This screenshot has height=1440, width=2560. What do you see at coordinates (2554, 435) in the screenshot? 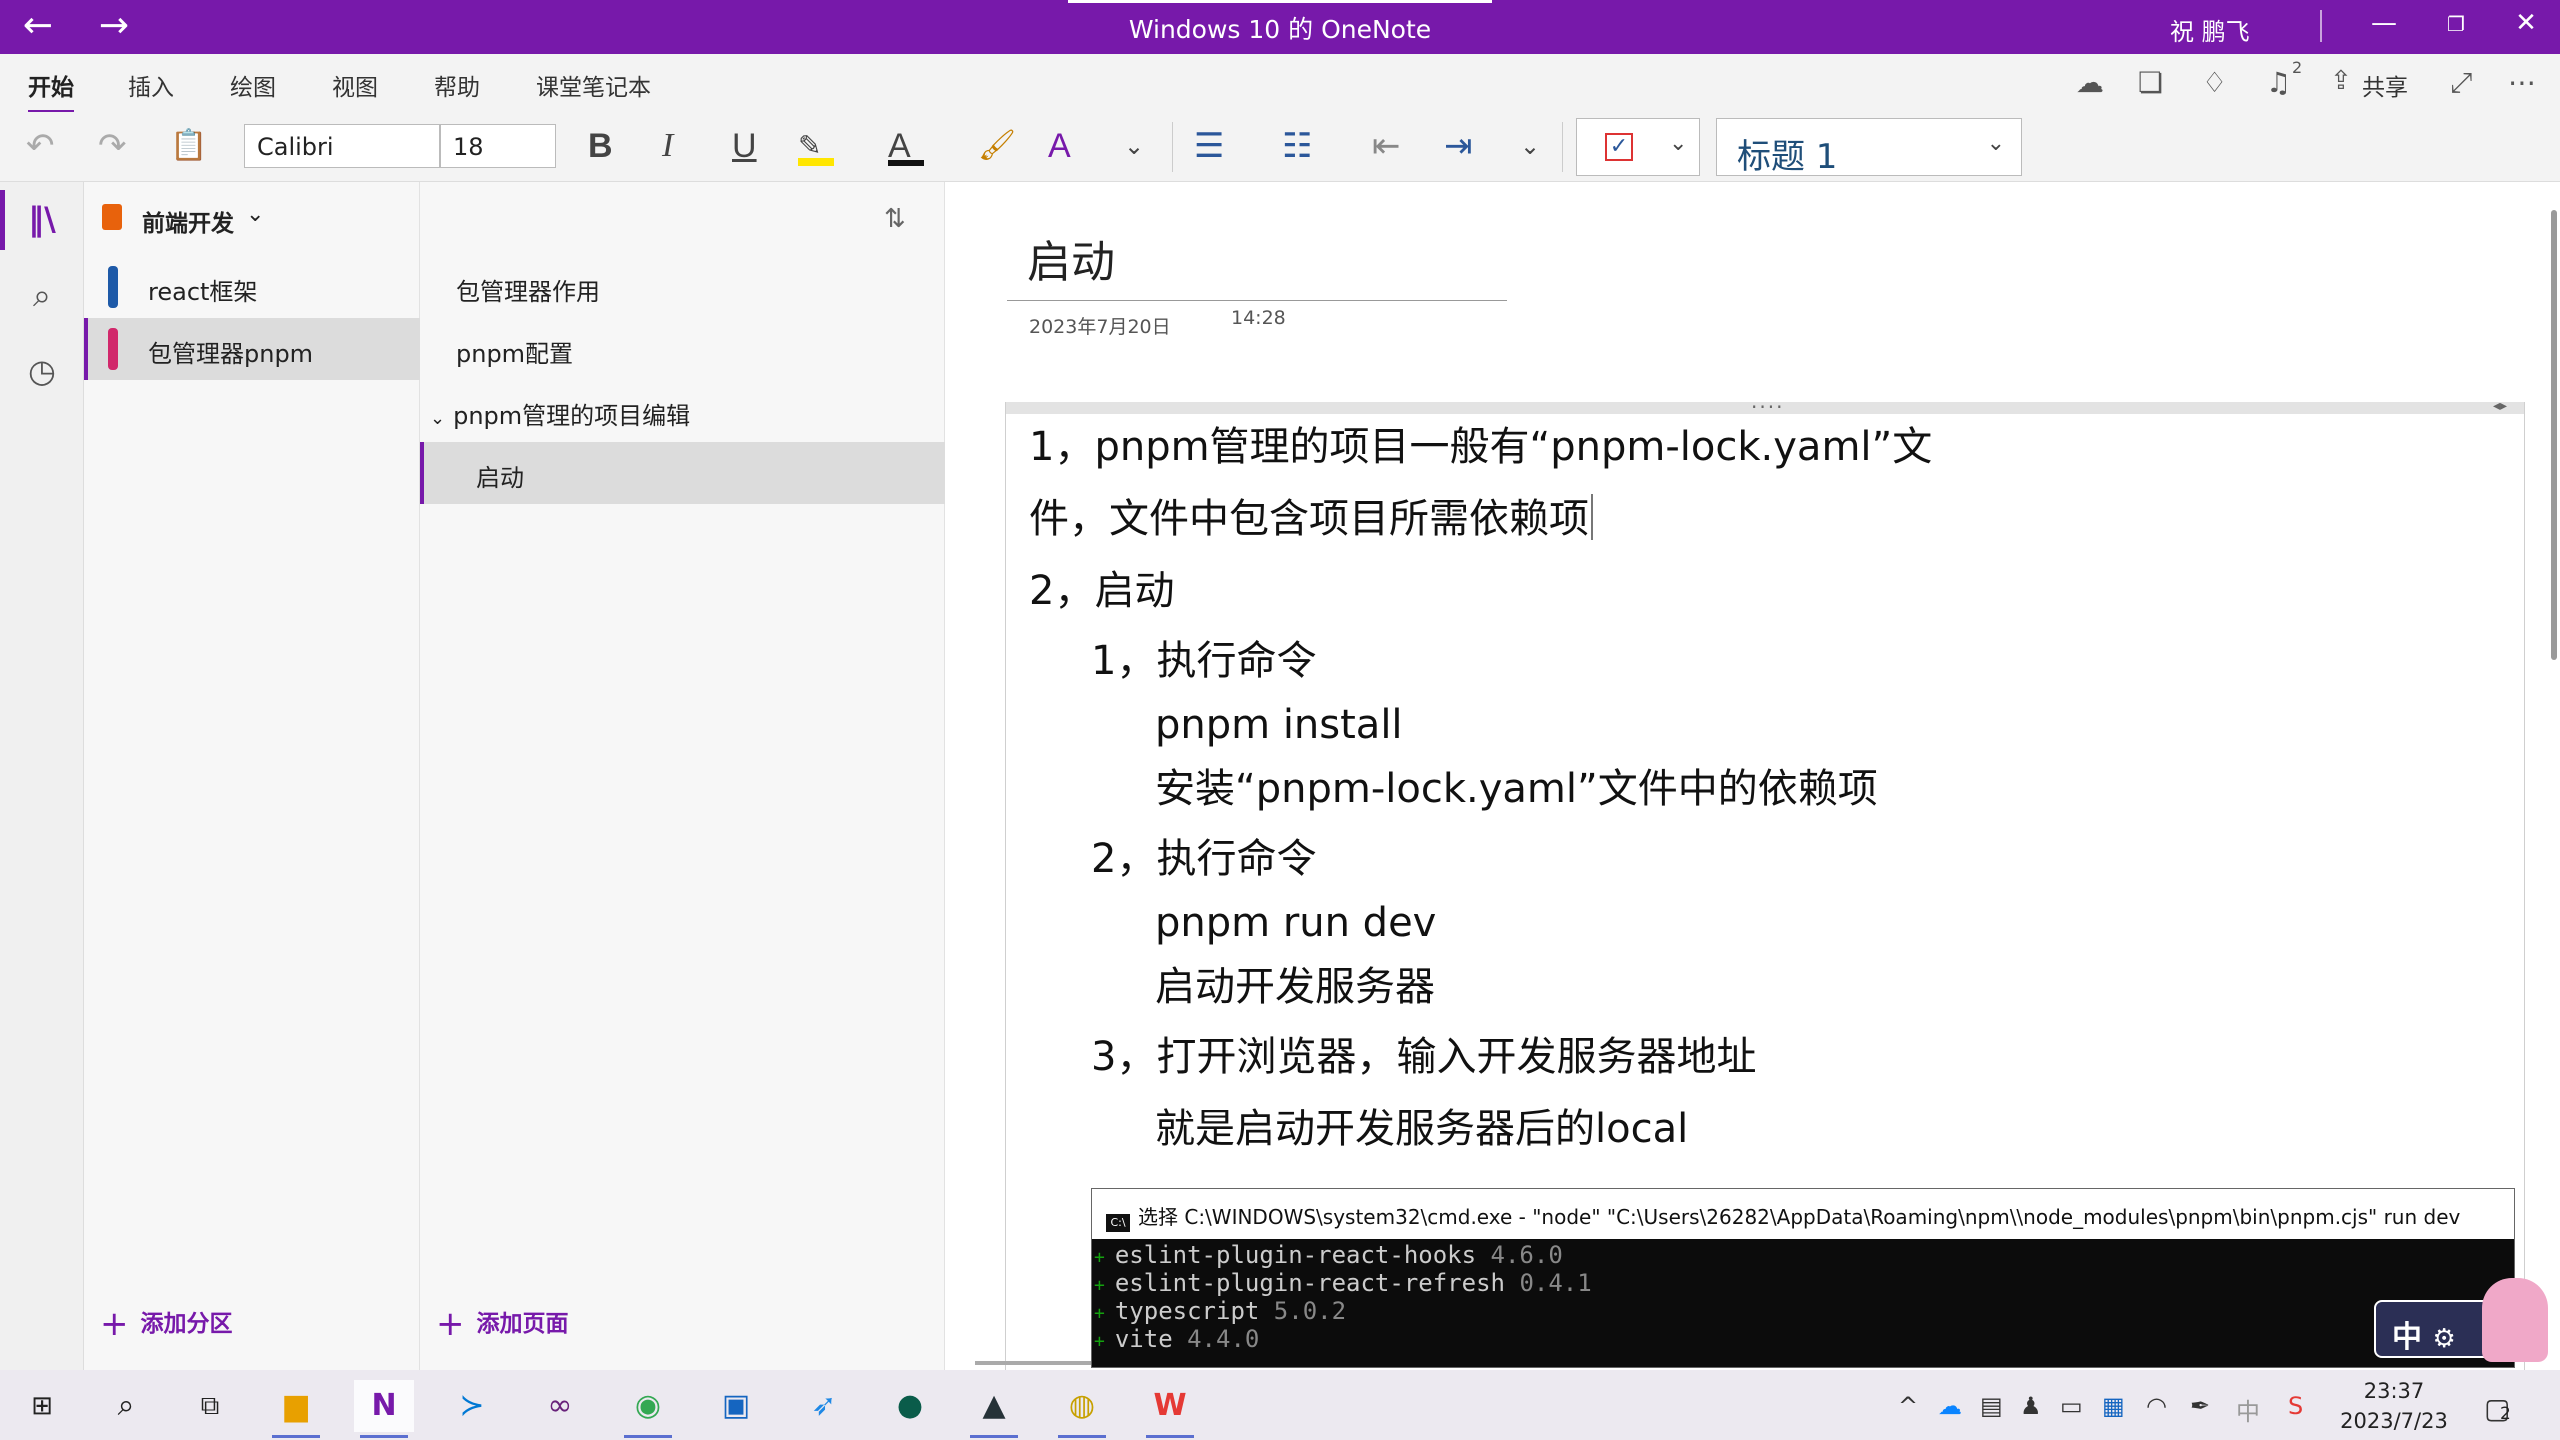
I see `vertical-scrollbar` at bounding box center [2554, 435].